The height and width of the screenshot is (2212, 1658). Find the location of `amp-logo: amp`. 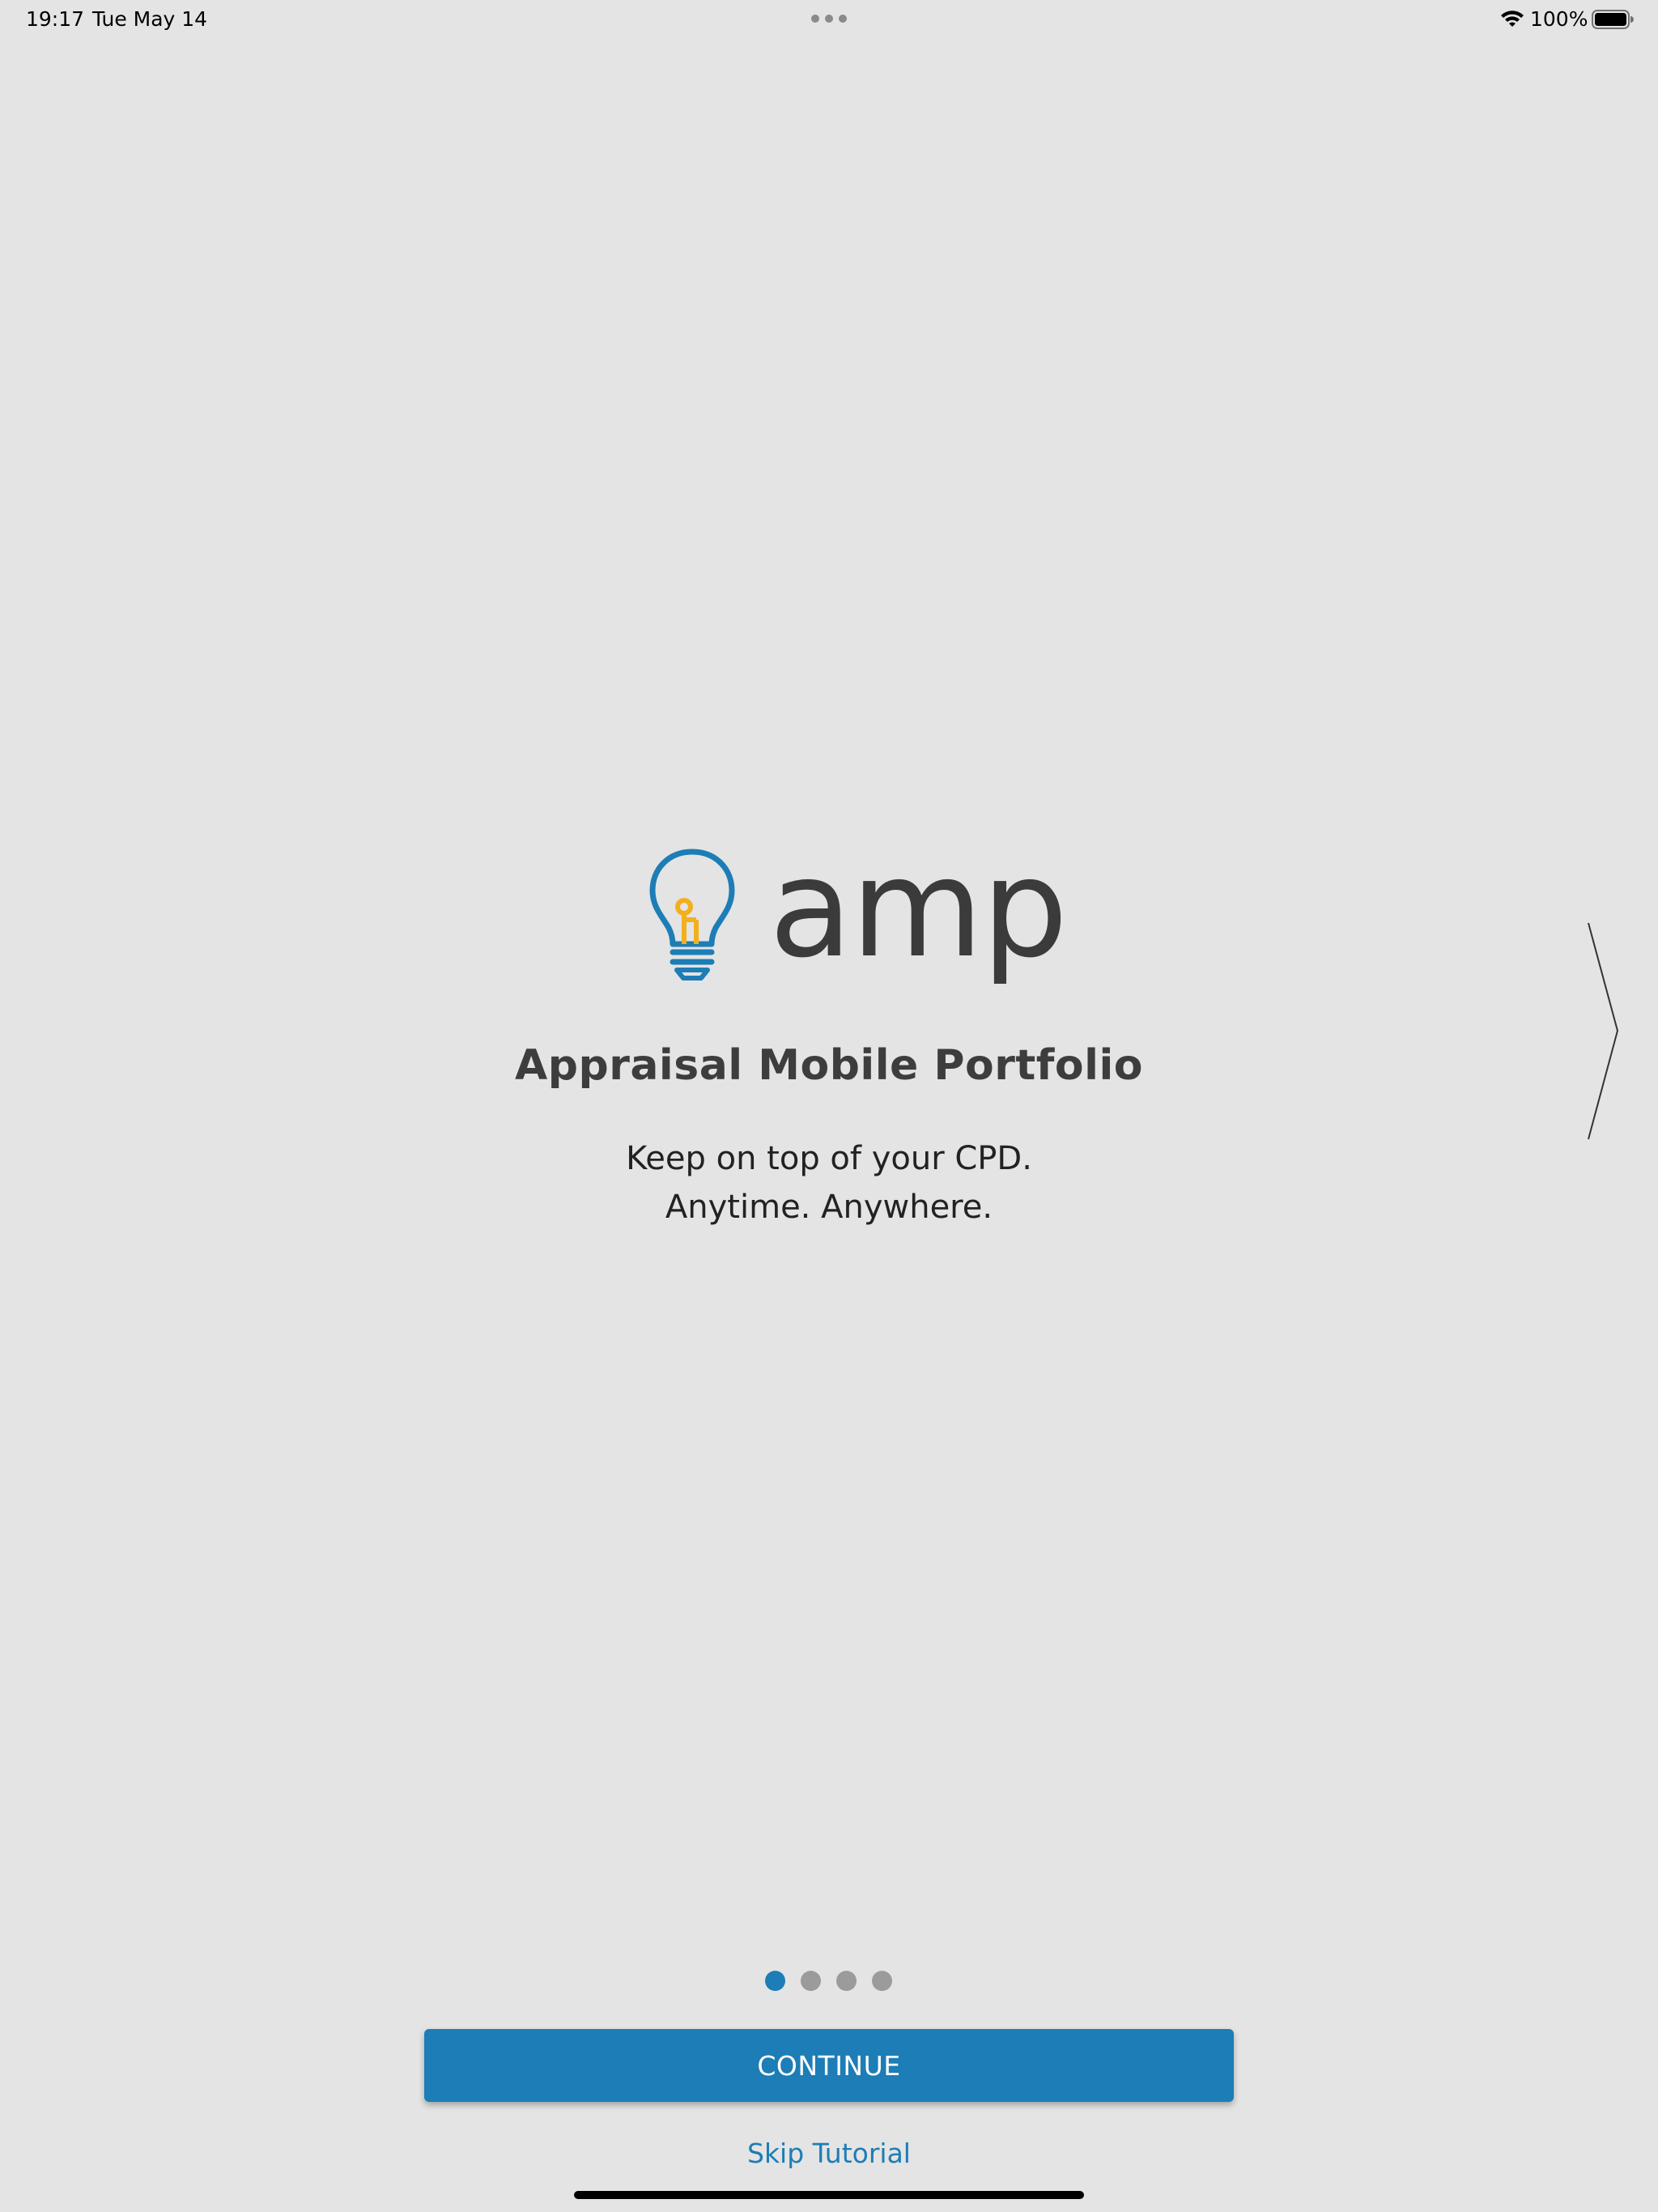

amp-logo: amp is located at coordinates (858, 917).